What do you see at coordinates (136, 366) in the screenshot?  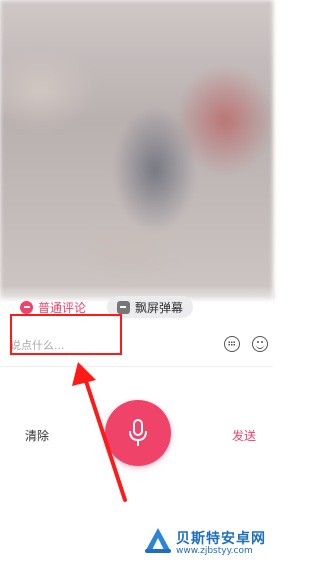 I see `panel-divider` at bounding box center [136, 366].